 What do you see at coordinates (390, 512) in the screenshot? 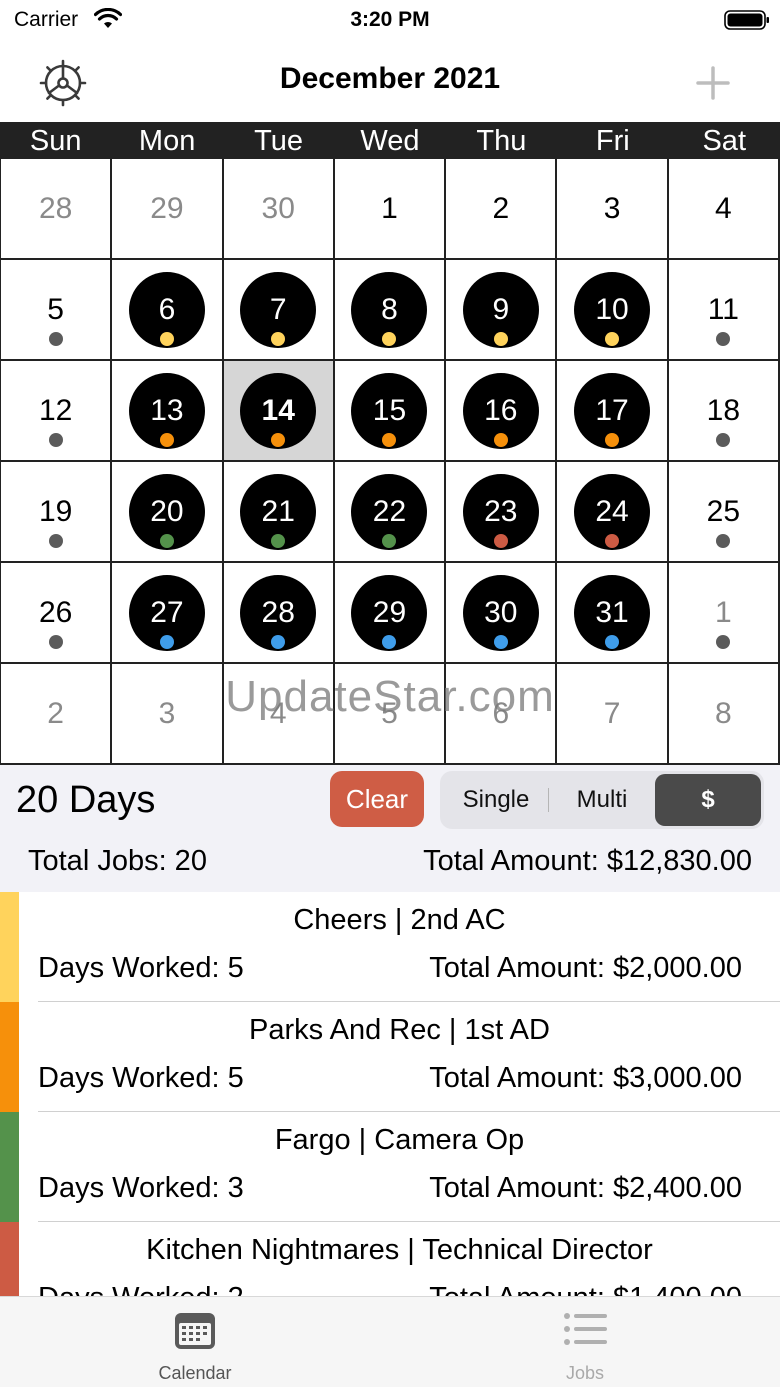
I see `day-cell: 22` at bounding box center [390, 512].